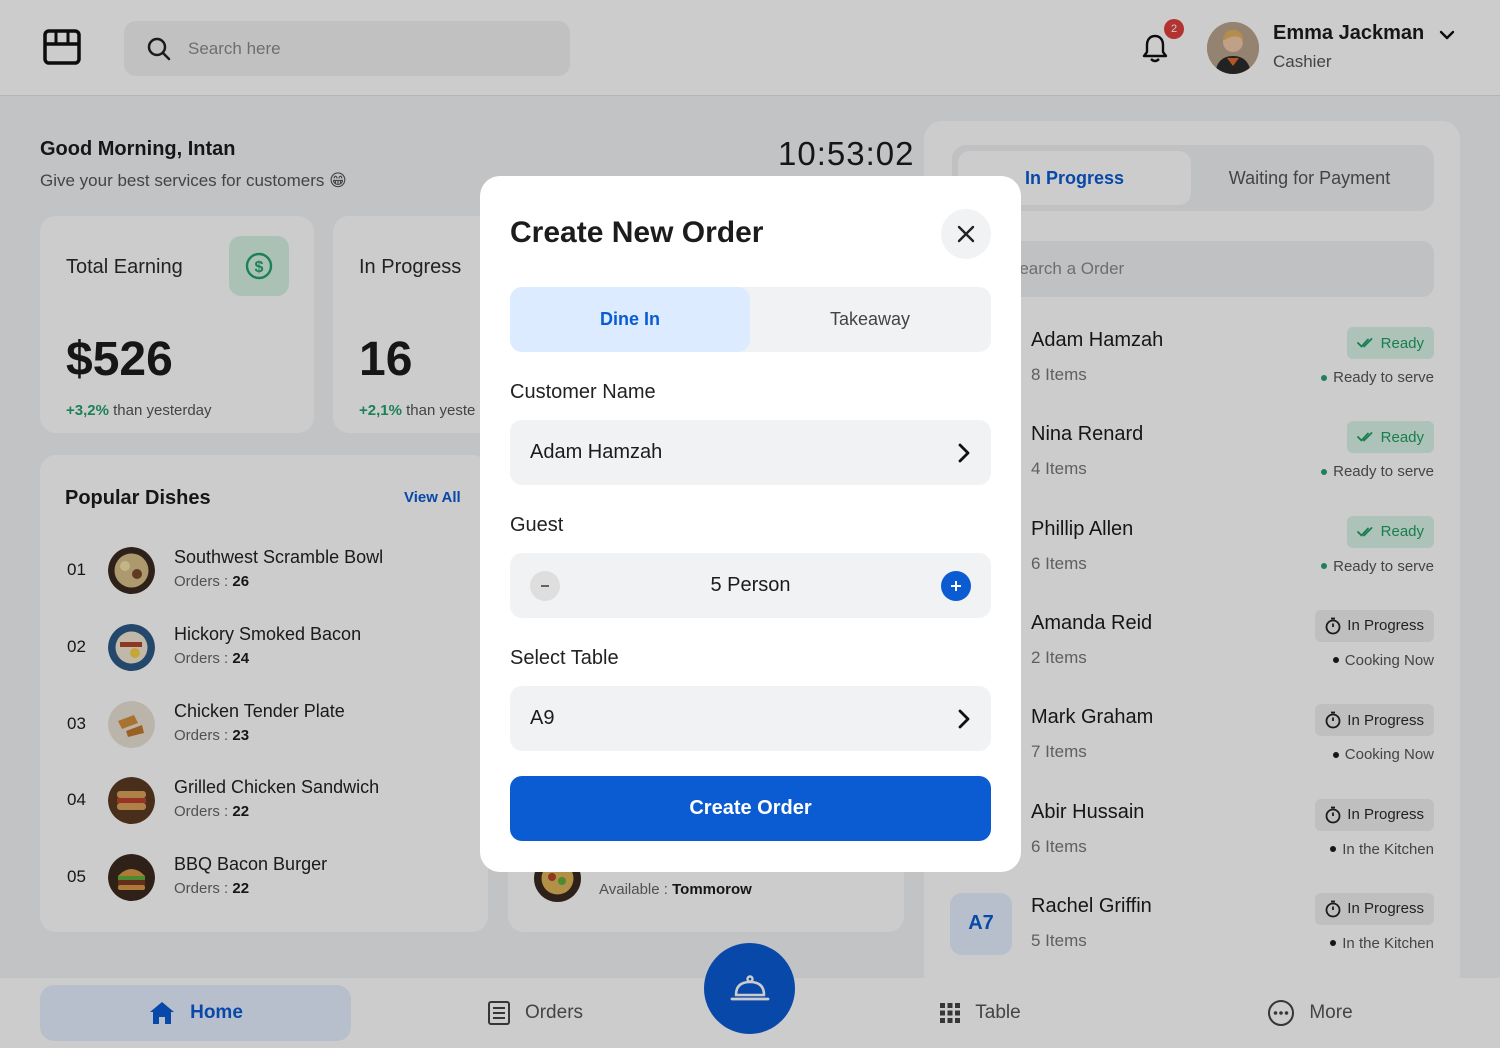 The image size is (1500, 1048). Describe the element at coordinates (583, 392) in the screenshot. I see `customer-name-label: Customer Name` at that location.